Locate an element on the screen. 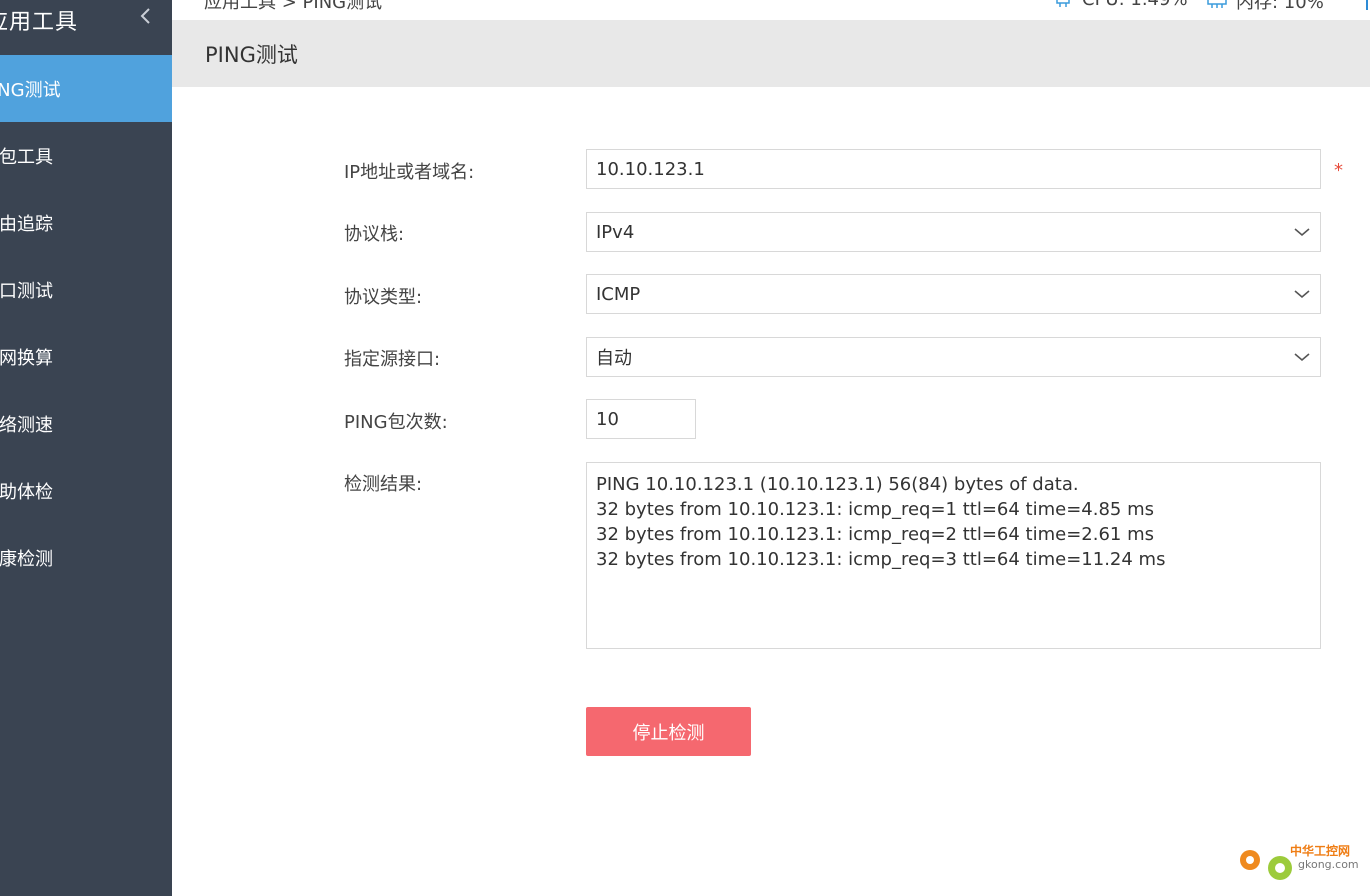 This screenshot has height=896, width=1370. sidebar-item-label: 健康检测 is located at coordinates (26, 559).